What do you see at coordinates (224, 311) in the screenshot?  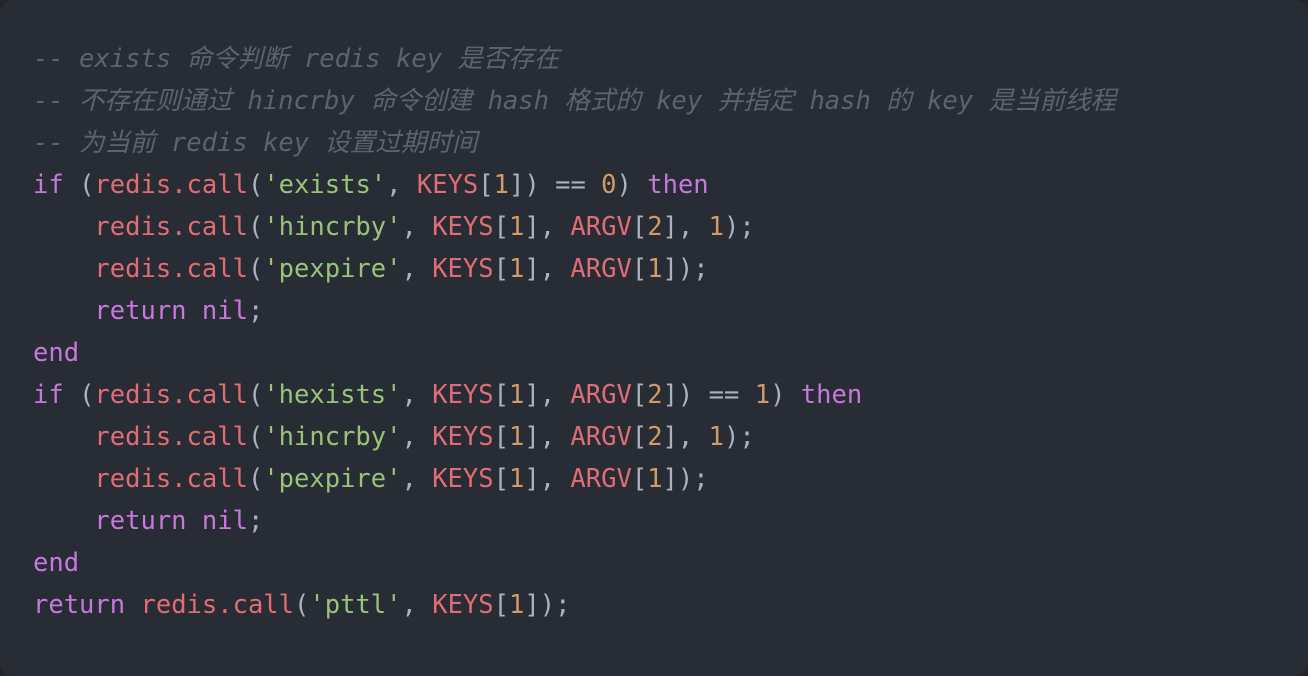 I see `code-token: nil` at bounding box center [224, 311].